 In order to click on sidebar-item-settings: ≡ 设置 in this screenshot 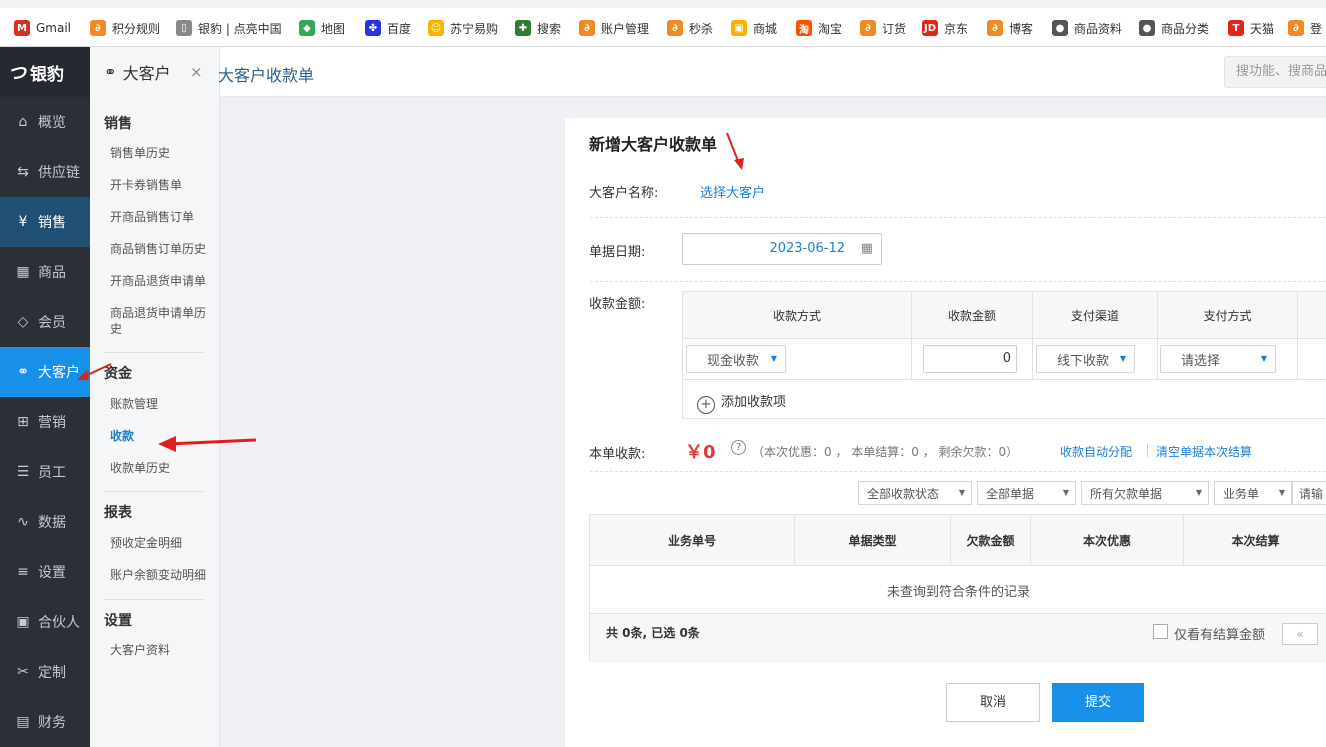, I will do `click(45, 572)`.